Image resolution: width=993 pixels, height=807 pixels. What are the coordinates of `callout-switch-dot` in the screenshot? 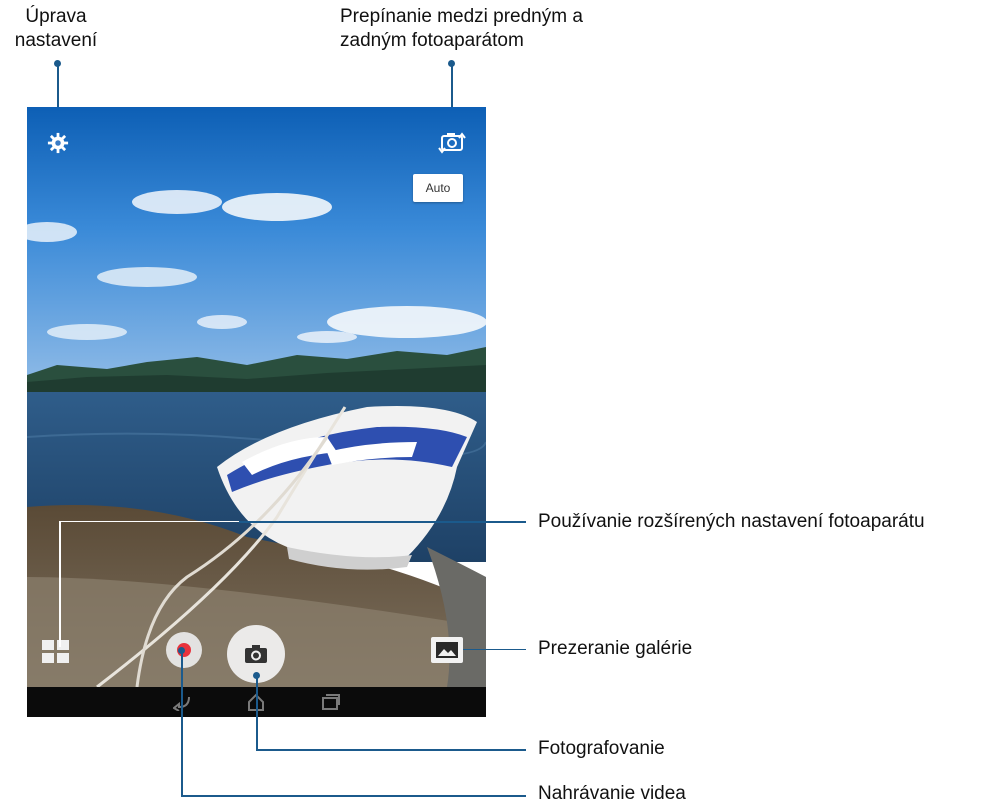 It's located at (451, 63).